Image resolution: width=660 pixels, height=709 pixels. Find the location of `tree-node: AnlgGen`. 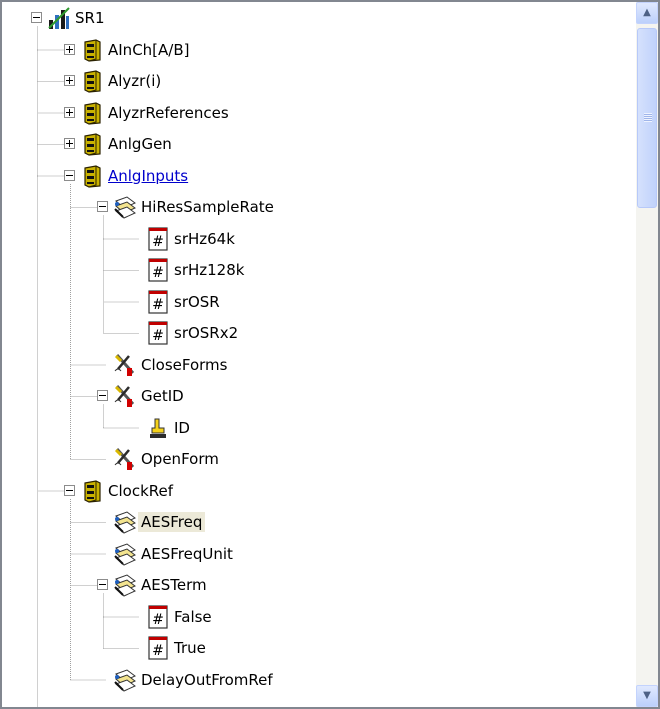

tree-node: AnlgGen is located at coordinates (270, 144).